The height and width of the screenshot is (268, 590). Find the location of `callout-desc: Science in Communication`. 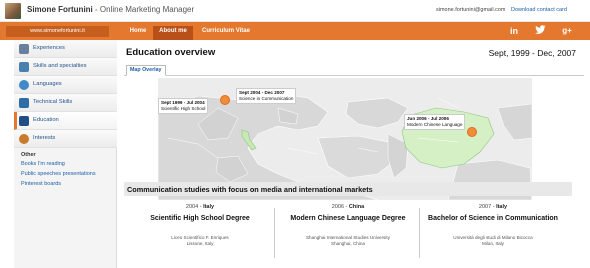

callout-desc: Science in Communication is located at coordinates (266, 98).